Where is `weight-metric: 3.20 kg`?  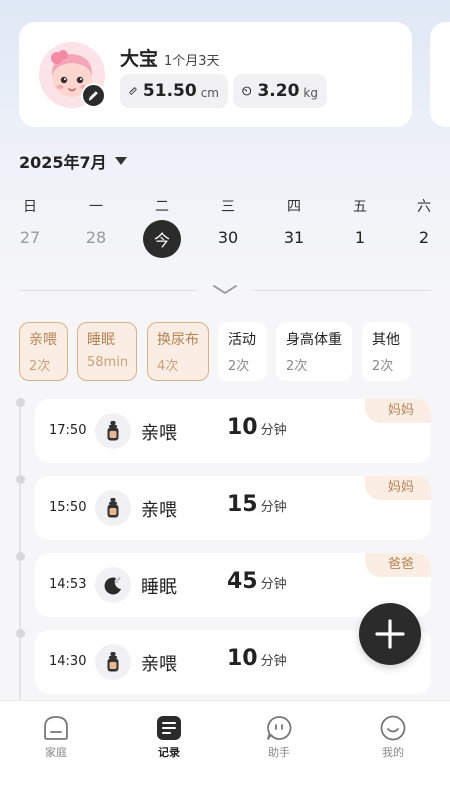
weight-metric: 3.20 kg is located at coordinates (280, 91).